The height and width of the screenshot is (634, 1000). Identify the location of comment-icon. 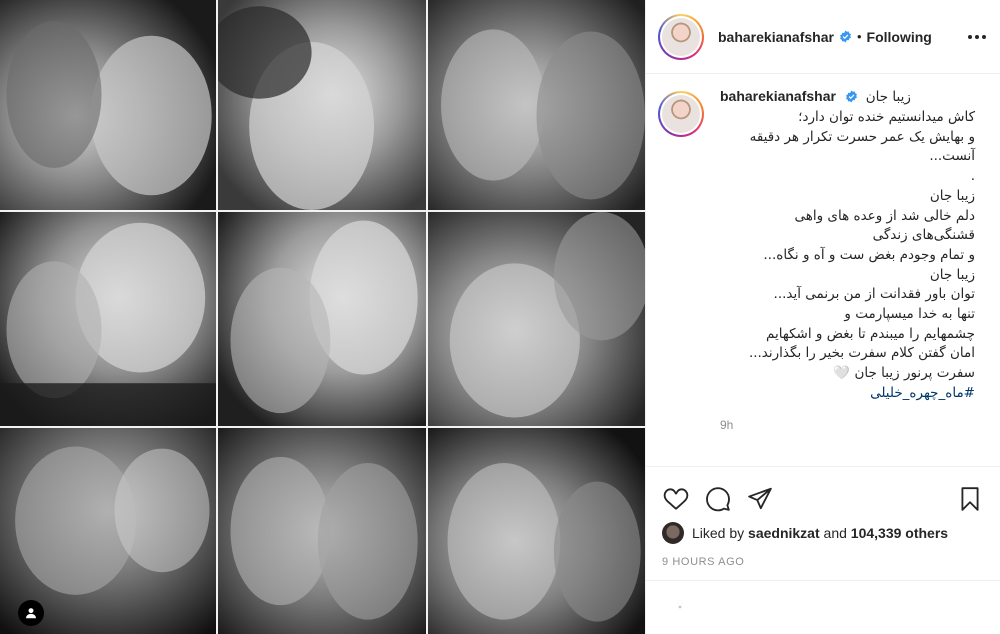
(718, 499).